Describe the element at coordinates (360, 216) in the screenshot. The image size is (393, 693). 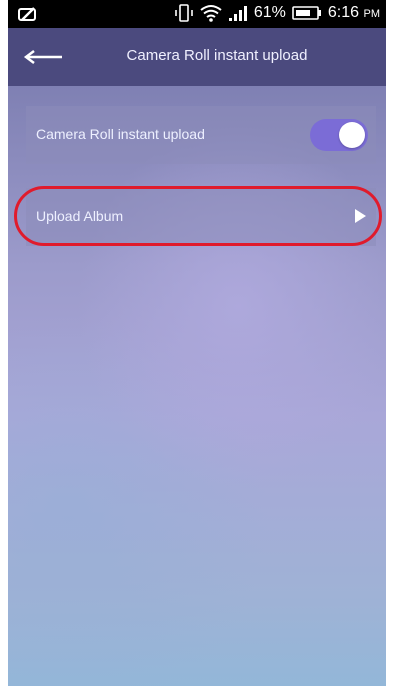
I see `chevron-right-icon` at that location.